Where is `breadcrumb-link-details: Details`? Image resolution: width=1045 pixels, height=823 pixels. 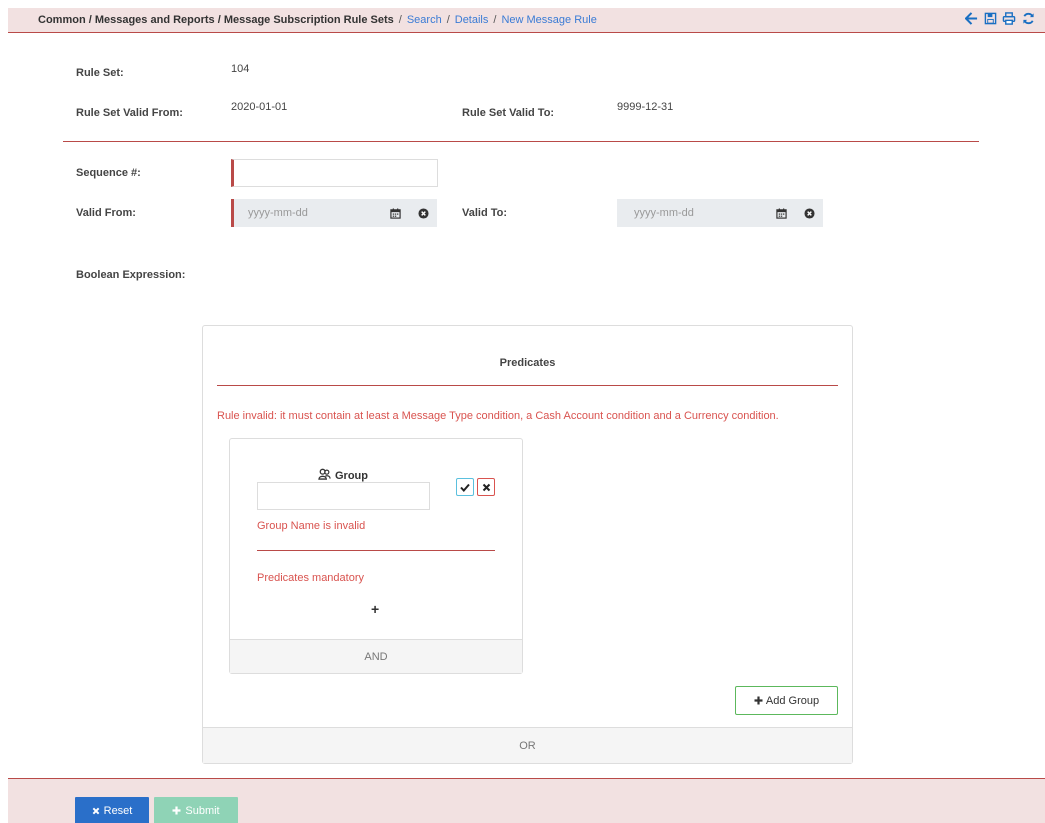 breadcrumb-link-details: Details is located at coordinates (472, 20).